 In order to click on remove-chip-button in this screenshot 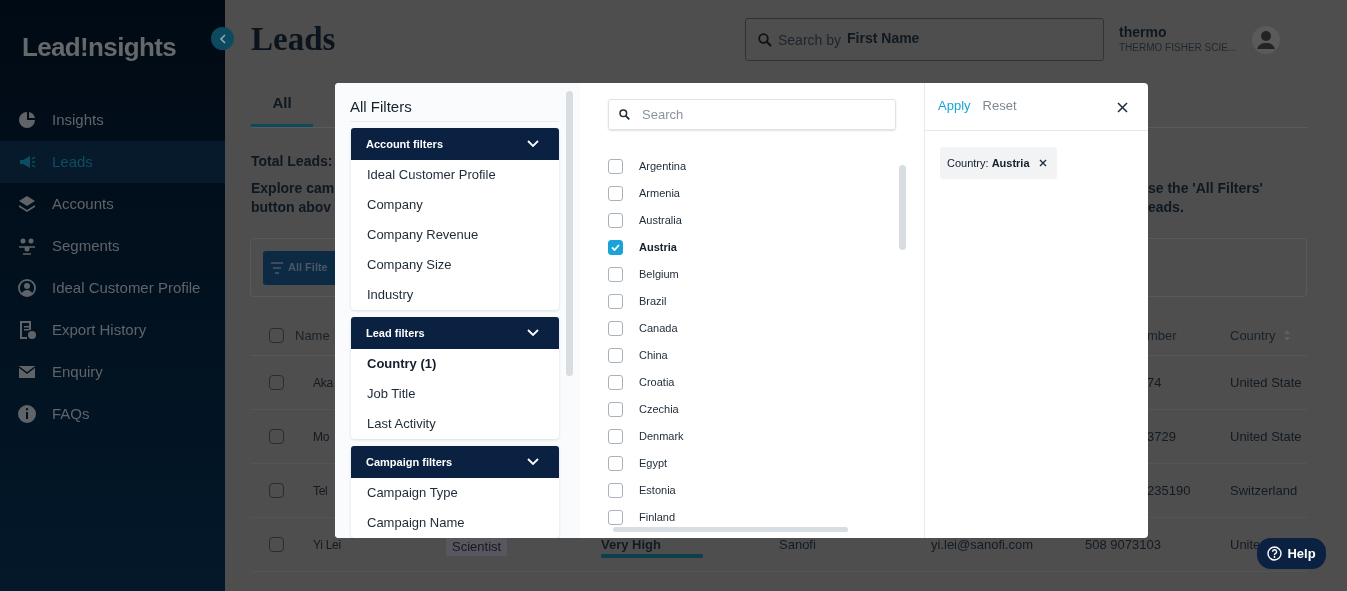, I will do `click(1042, 163)`.